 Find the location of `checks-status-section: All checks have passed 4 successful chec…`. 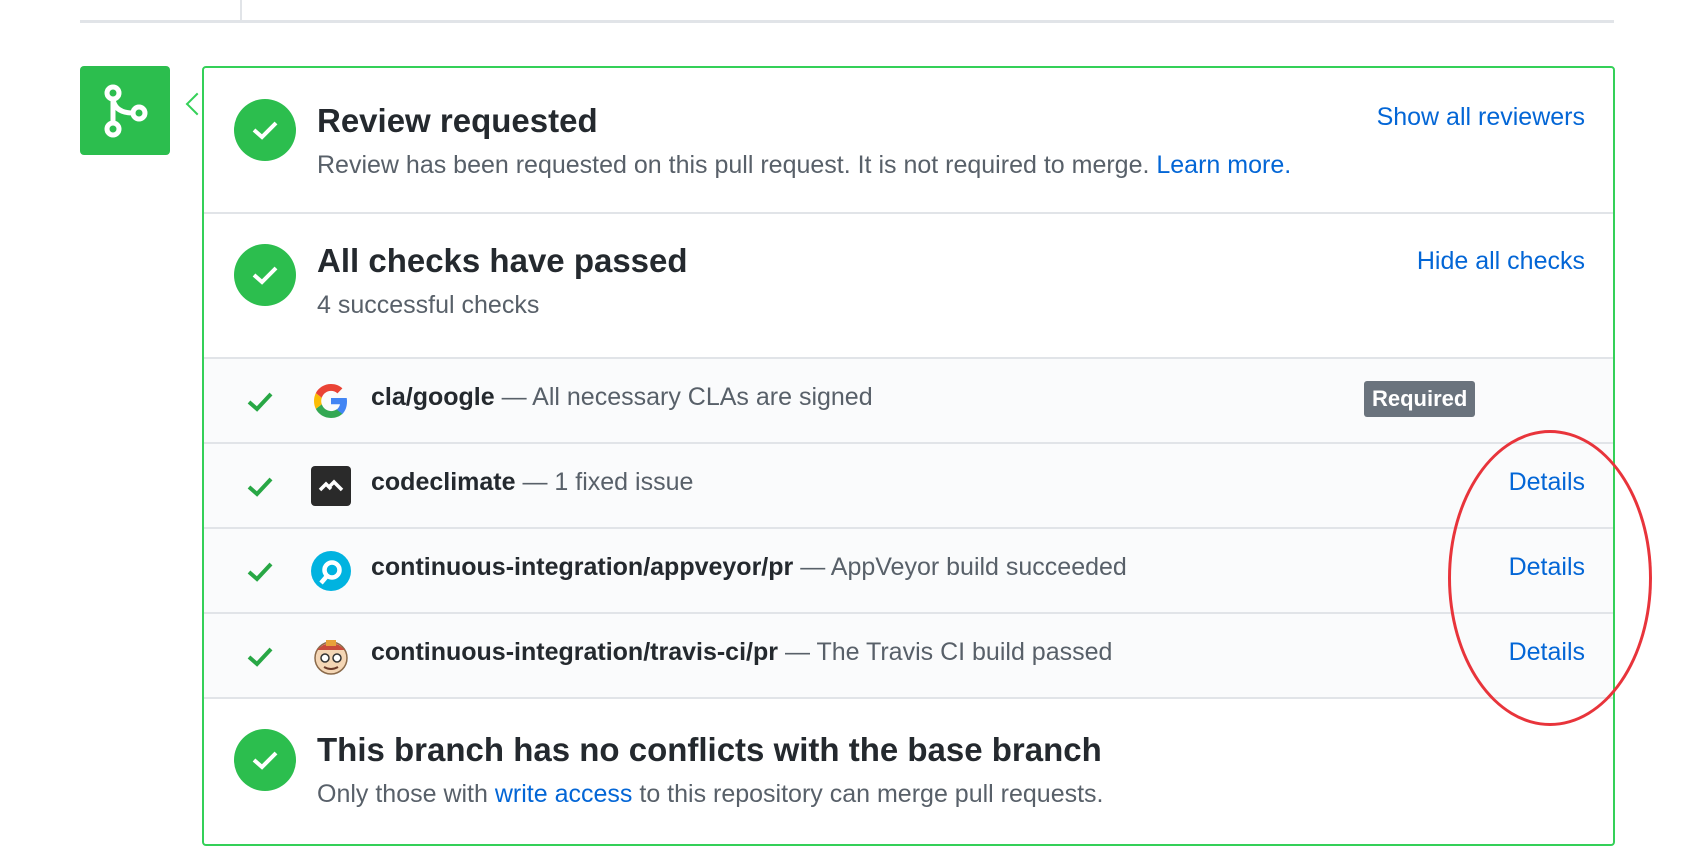

checks-status-section: All checks have passed 4 successful chec… is located at coordinates (908, 286).